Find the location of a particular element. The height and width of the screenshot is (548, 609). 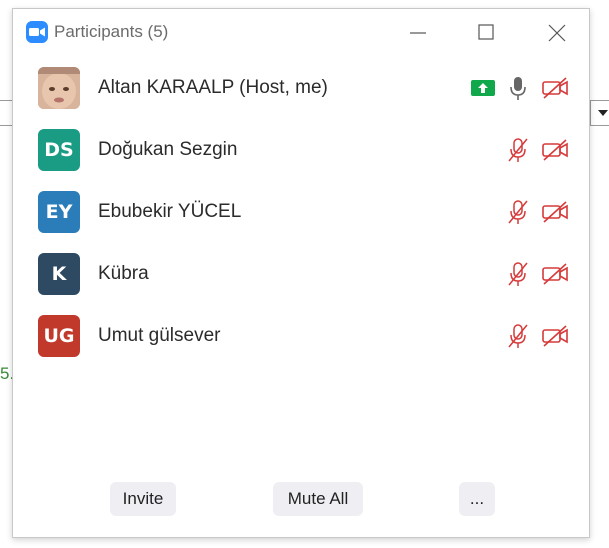

window-title: Participants (5) is located at coordinates (111, 31).